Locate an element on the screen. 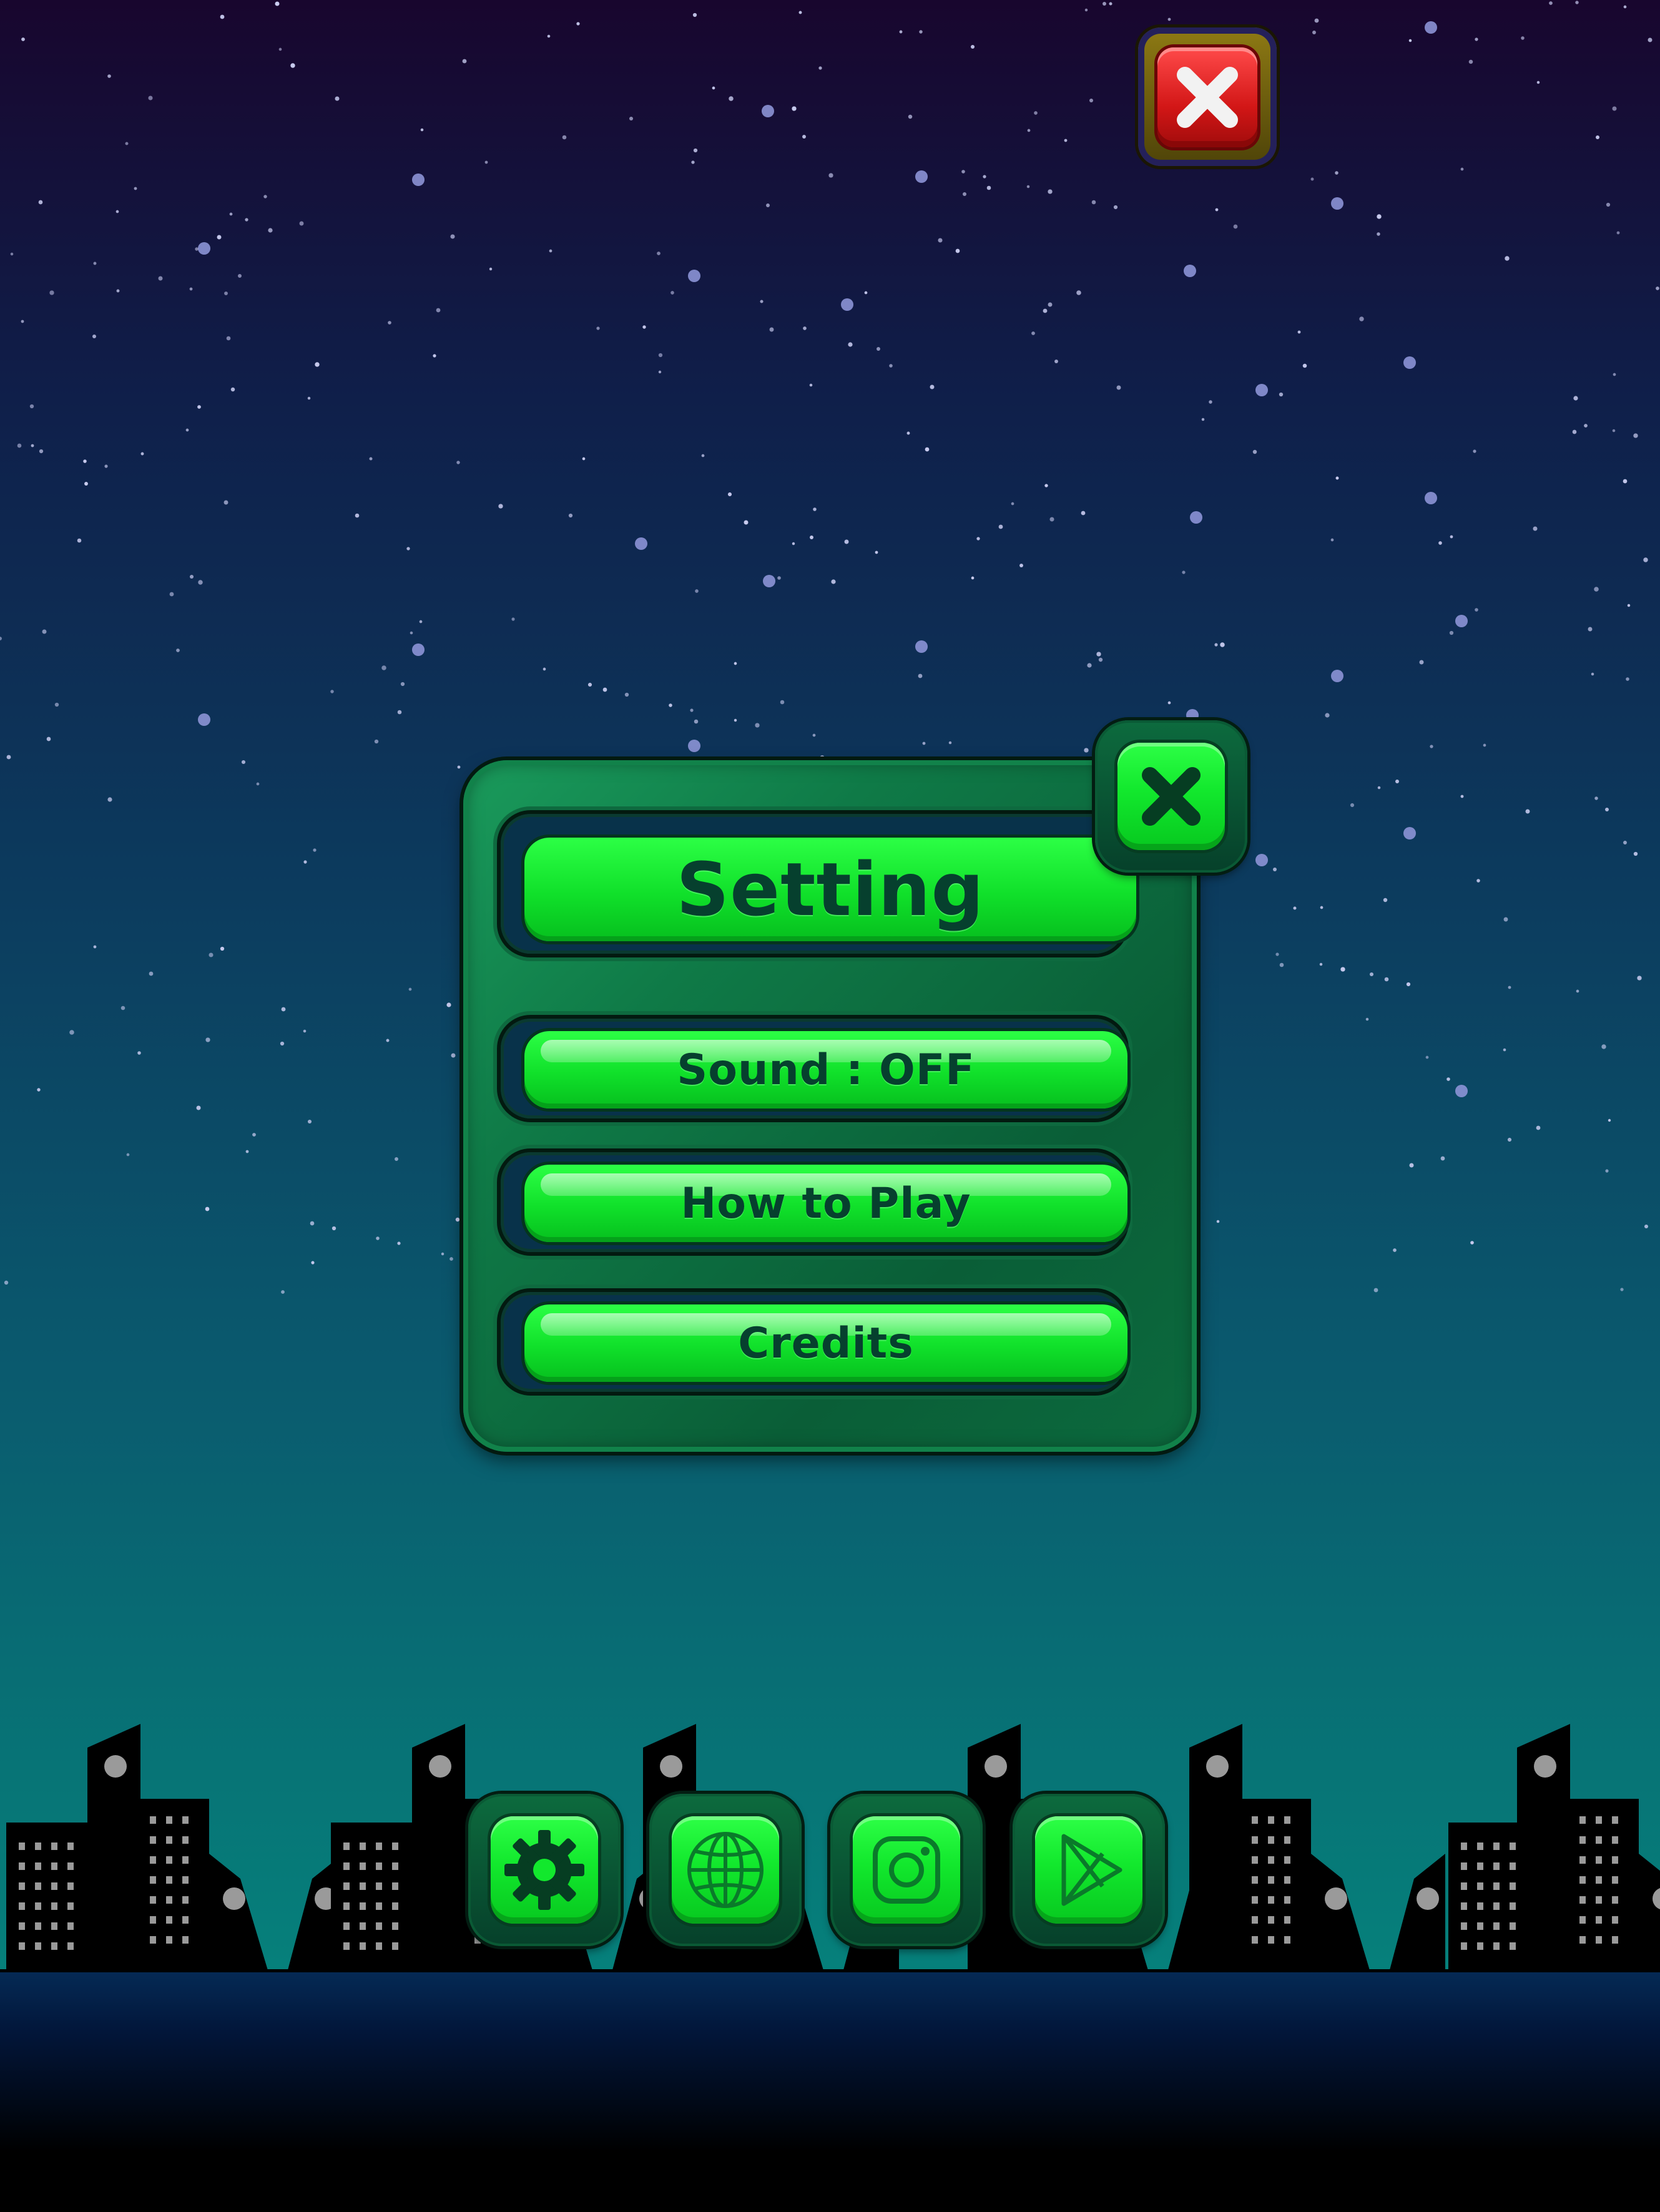 Image resolution: width=1660 pixels, height=2212 pixels. settings-panel: Setting Sound : OFF How to Play Credits is located at coordinates (830, 1106).